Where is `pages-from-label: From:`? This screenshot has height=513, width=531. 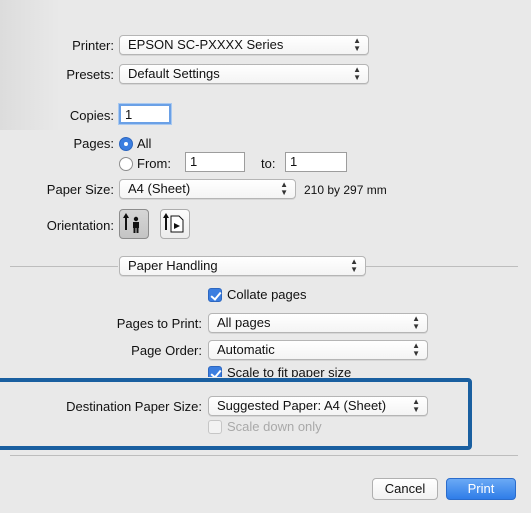 pages-from-label: From: is located at coordinates (154, 163).